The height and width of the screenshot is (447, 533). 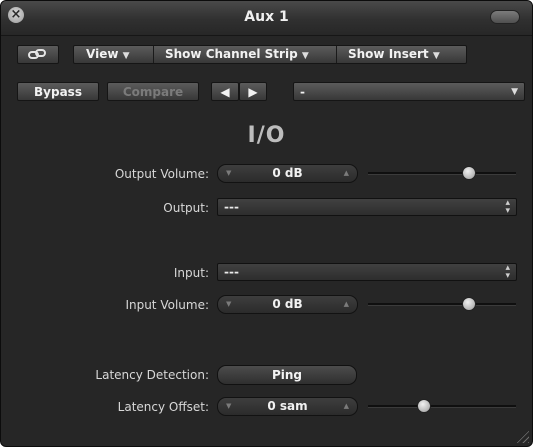 I want to click on toolbar-toggle-button, so click(x=505, y=17).